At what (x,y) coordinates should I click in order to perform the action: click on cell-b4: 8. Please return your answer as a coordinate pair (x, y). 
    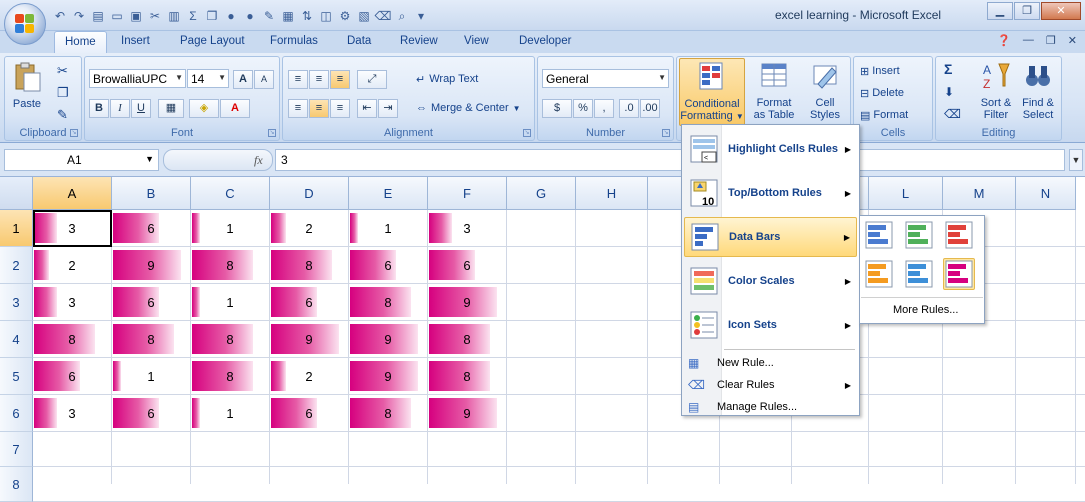
    Looking at the image, I should click on (151, 339).